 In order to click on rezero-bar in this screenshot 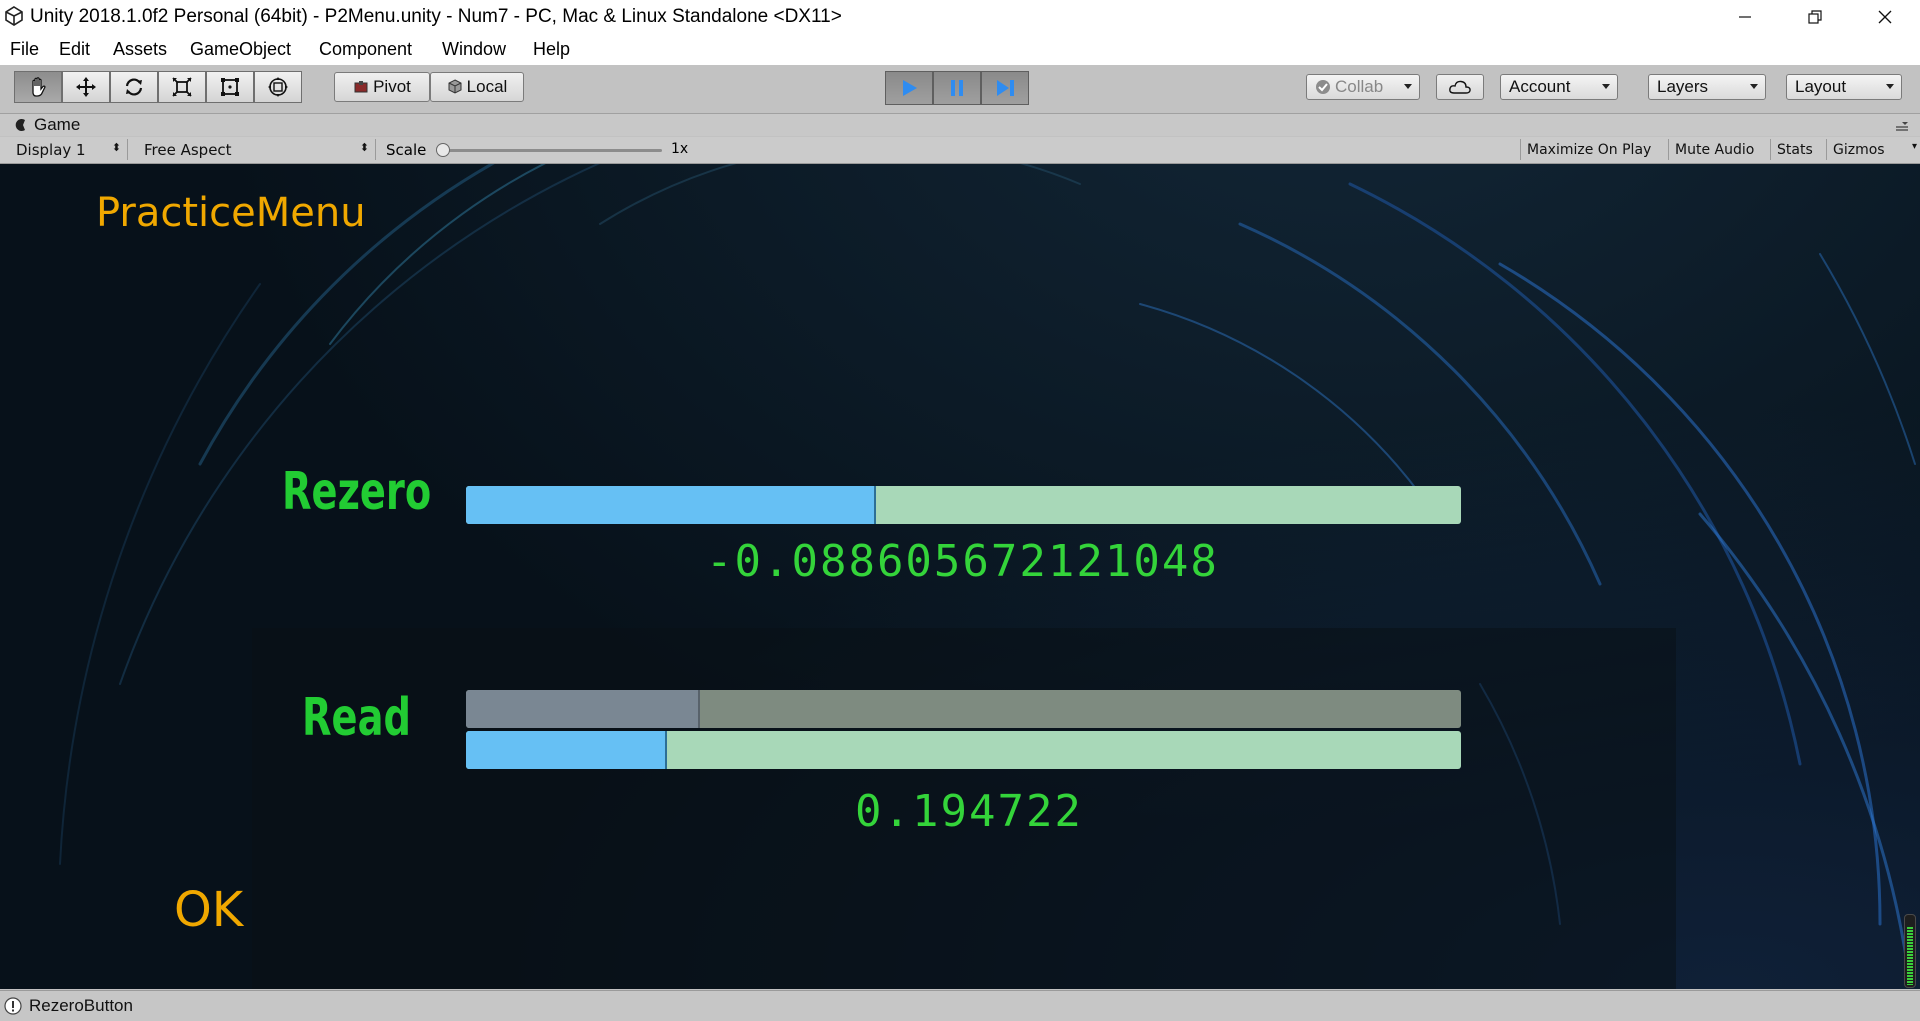, I will do `click(963, 505)`.